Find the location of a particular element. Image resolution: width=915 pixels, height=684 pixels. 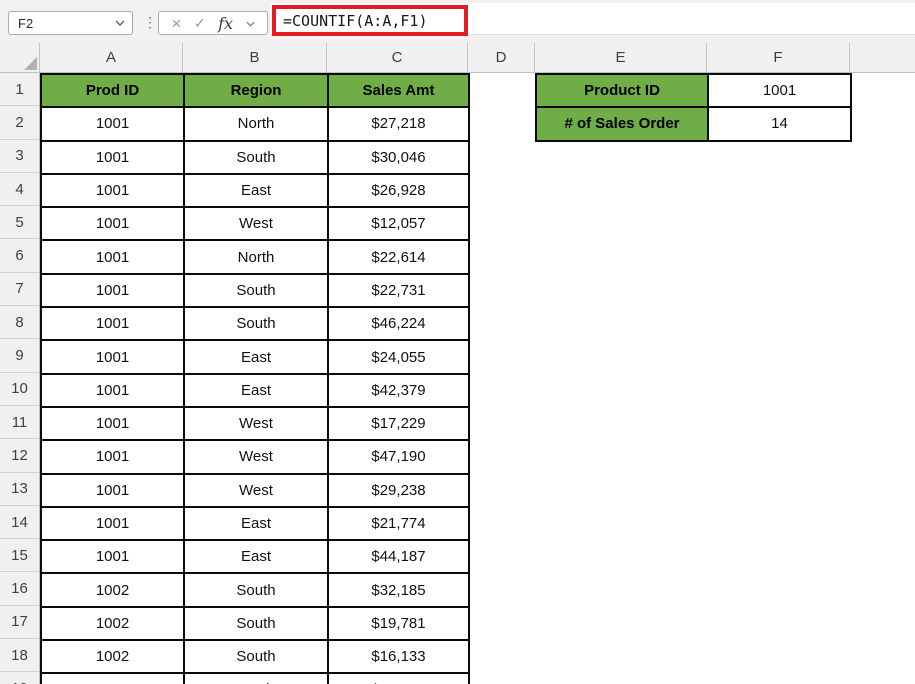

cell-sales-amt: $12,057 is located at coordinates (399, 225).